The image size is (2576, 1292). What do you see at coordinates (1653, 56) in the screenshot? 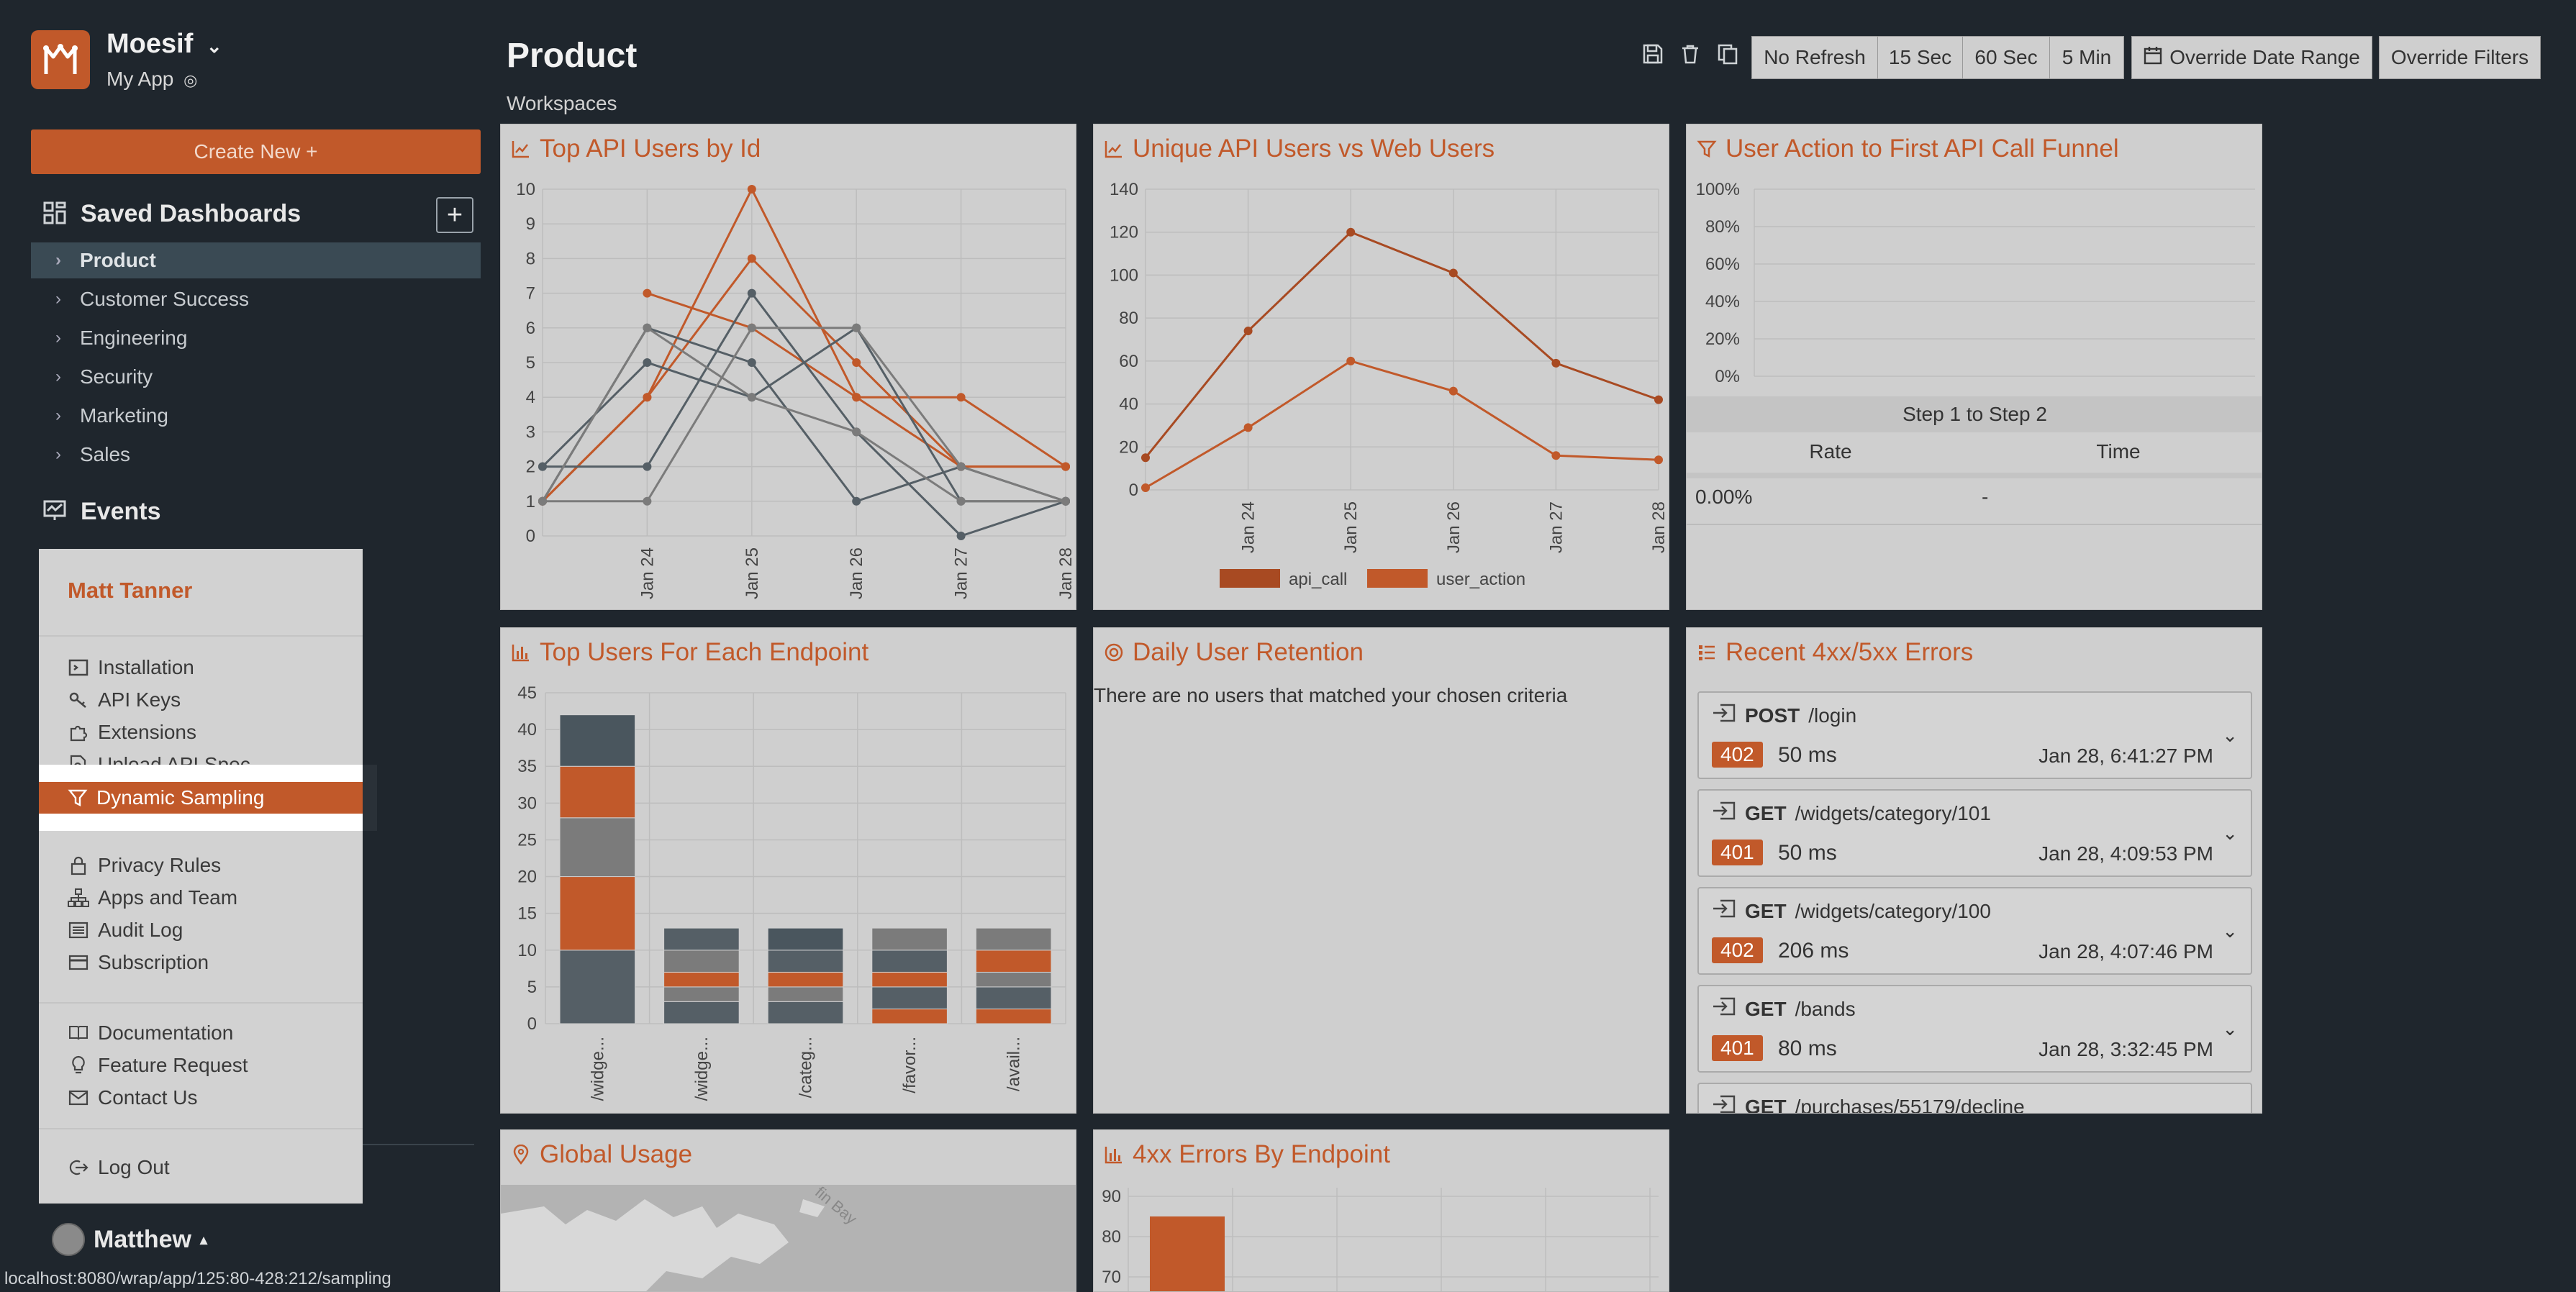
I see `save-icon` at bounding box center [1653, 56].